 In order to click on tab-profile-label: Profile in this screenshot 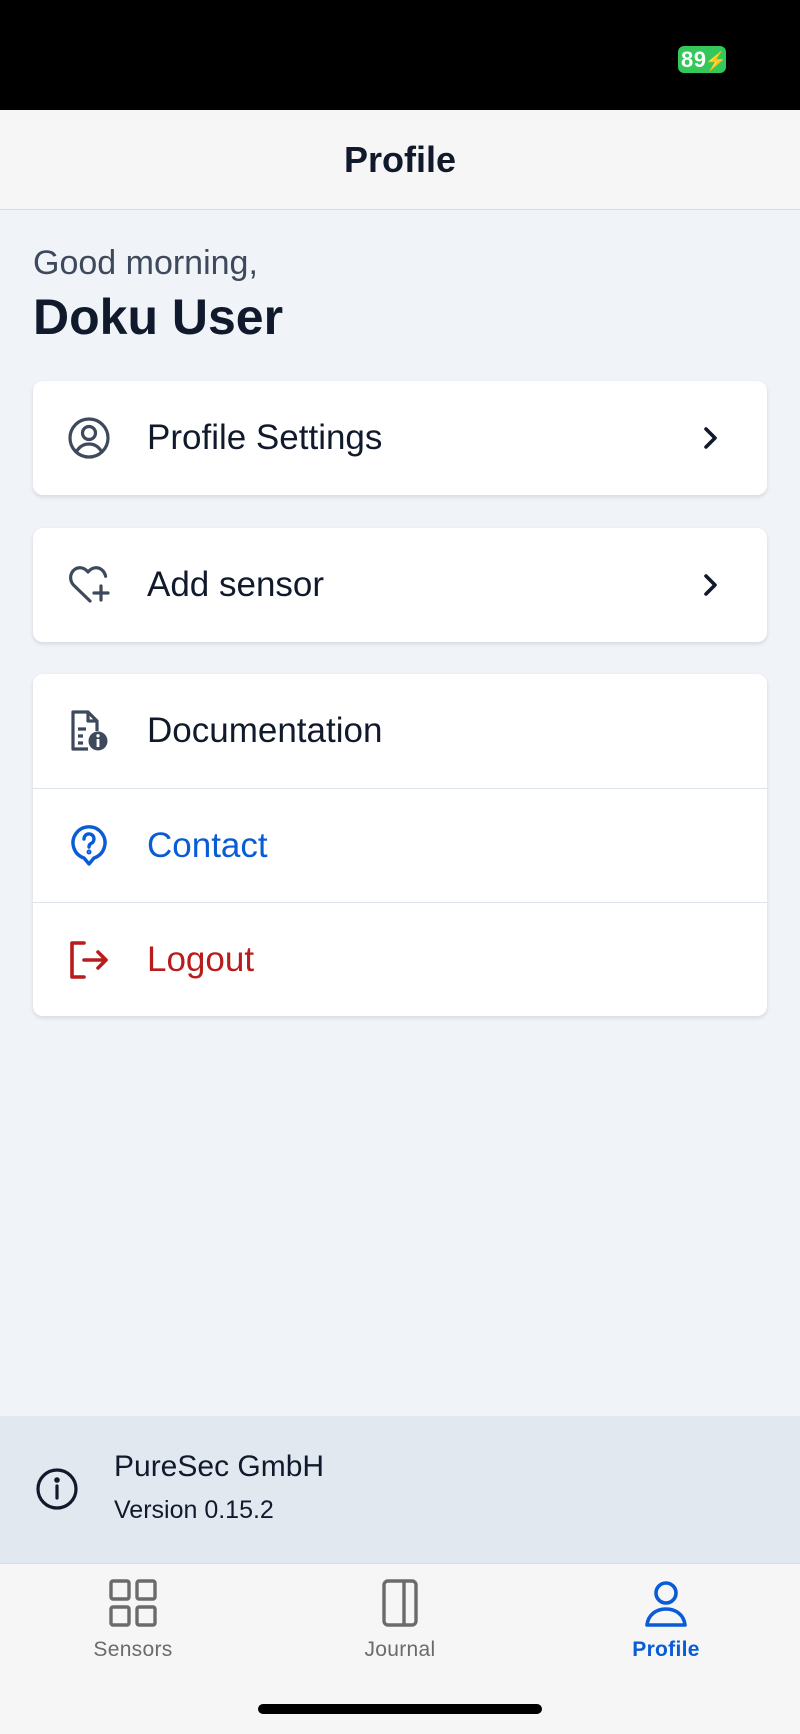, I will do `click(666, 1649)`.